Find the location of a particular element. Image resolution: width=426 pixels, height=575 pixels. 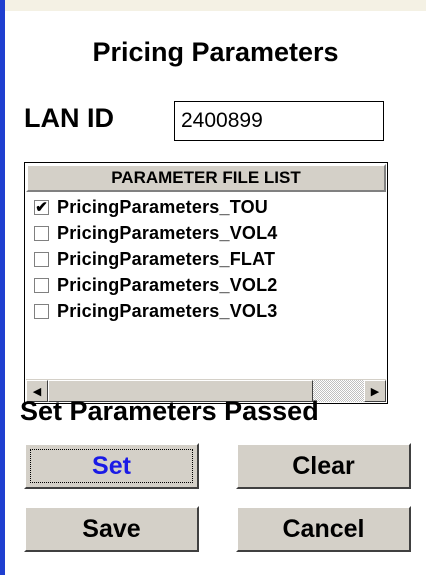

clear-button: Clear is located at coordinates (323, 466).